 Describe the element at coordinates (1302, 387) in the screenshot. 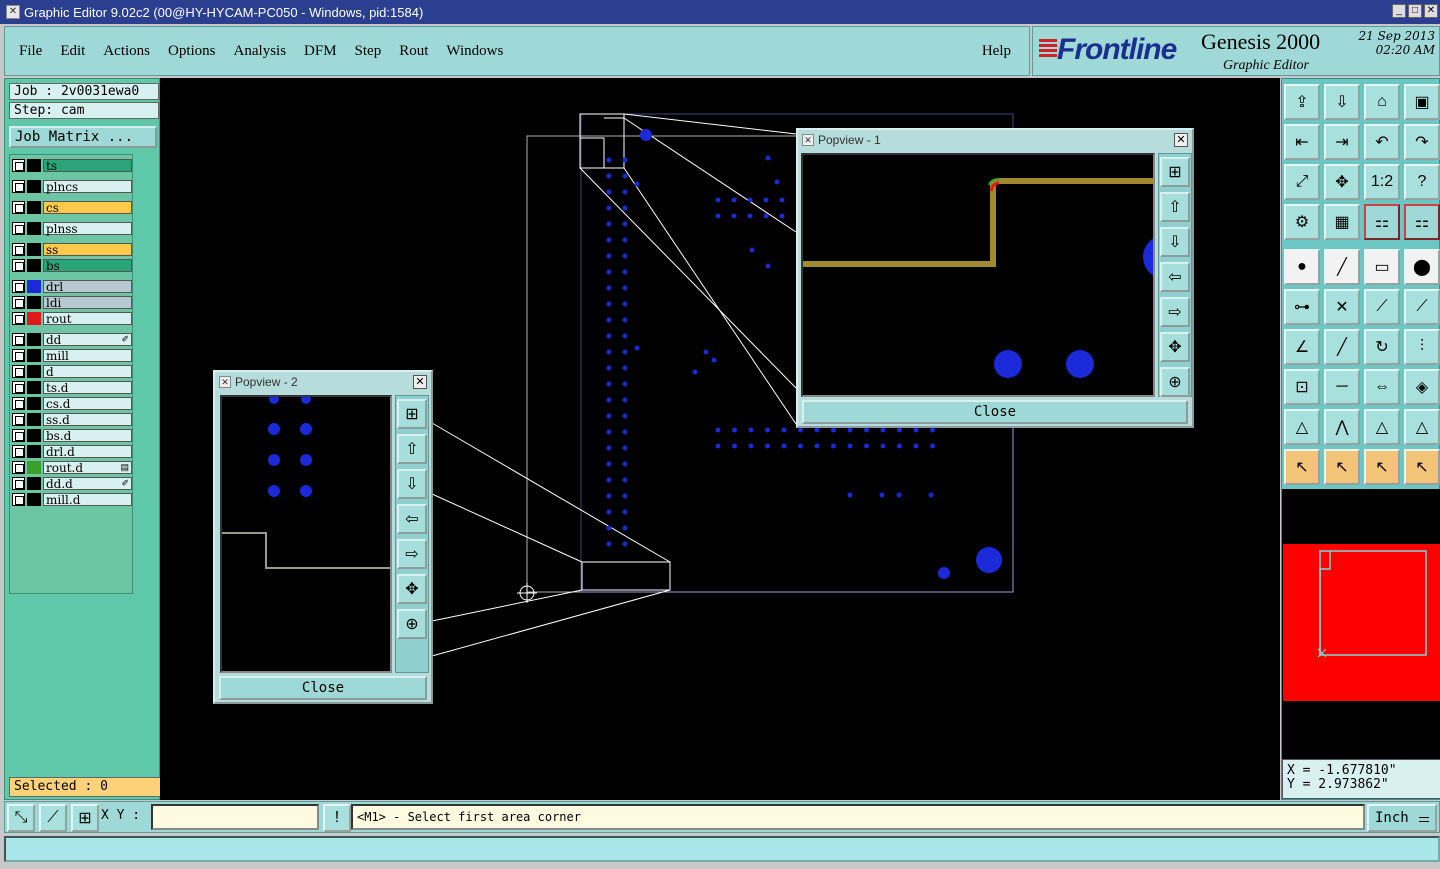

I see `select-area-icon: ⊡` at that location.